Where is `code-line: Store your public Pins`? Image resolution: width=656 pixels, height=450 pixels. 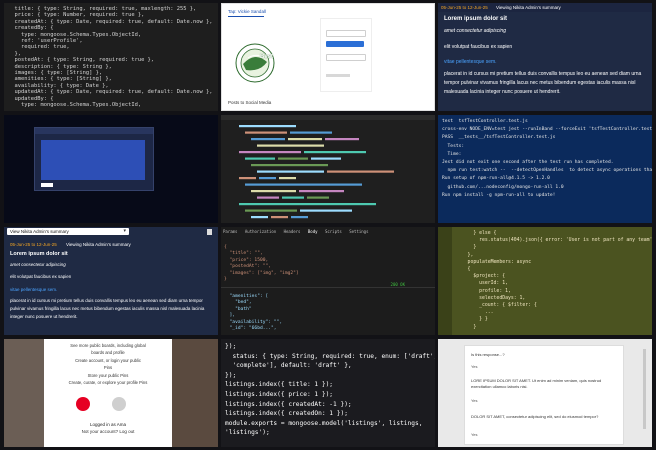 code-line: Store your public Pins is located at coordinates (108, 375).